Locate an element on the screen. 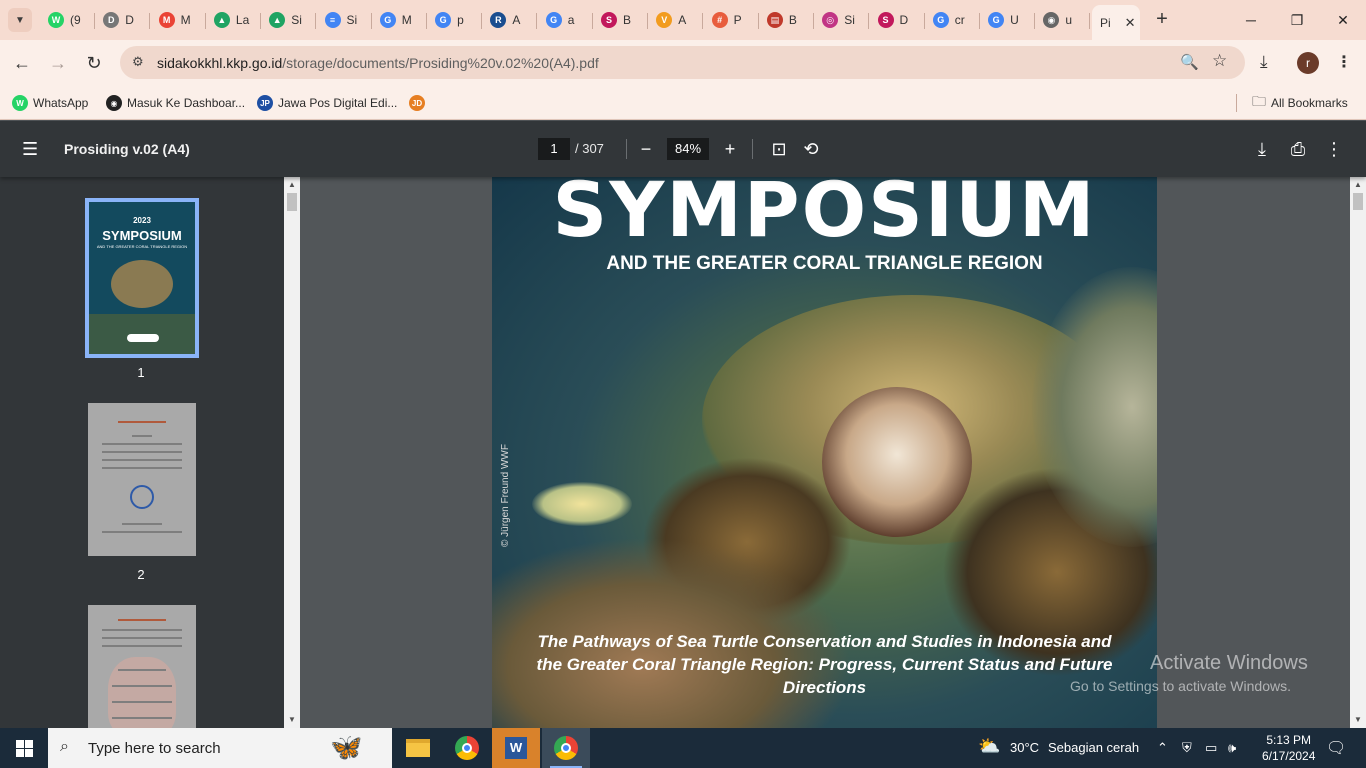  thumb-subtitle: AND THE GREATER CORAL TRIANGLE REGION is located at coordinates (142, 246).